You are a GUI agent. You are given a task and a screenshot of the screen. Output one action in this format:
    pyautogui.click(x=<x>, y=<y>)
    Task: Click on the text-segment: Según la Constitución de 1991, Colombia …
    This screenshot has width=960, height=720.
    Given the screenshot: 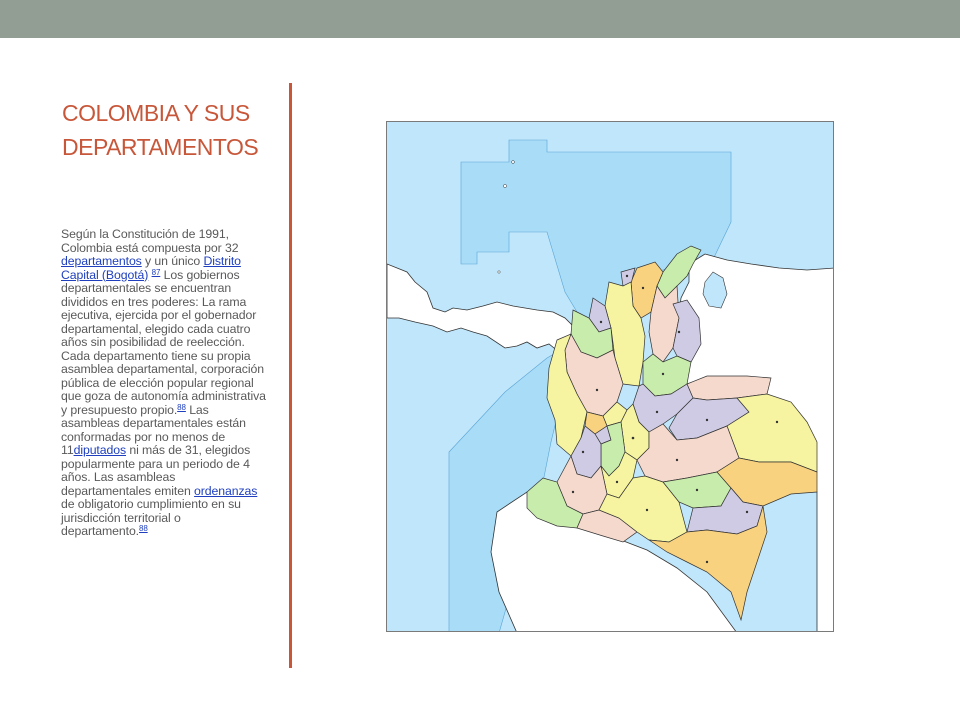 What is the action you would take?
    pyautogui.click(x=150, y=241)
    